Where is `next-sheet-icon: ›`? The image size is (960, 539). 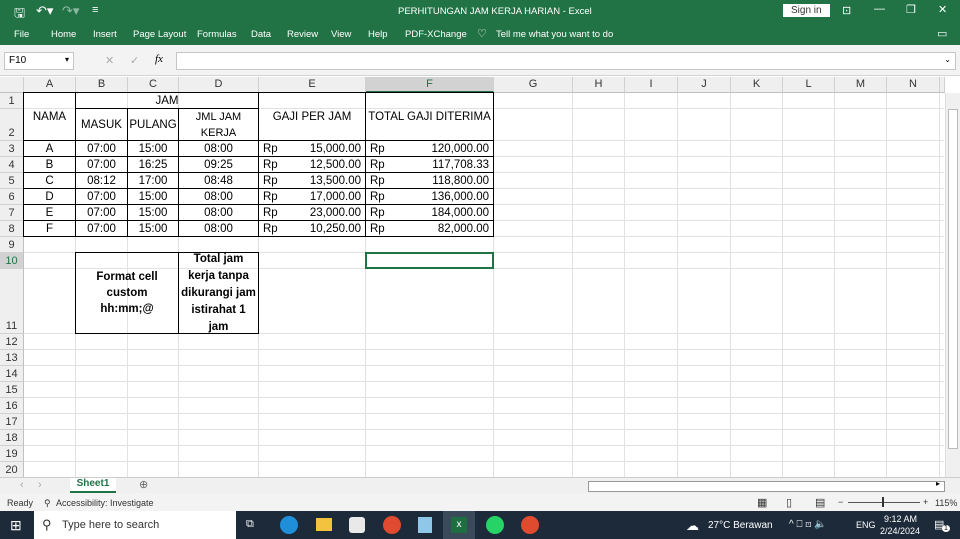
next-sheet-icon: › is located at coordinates (40, 485).